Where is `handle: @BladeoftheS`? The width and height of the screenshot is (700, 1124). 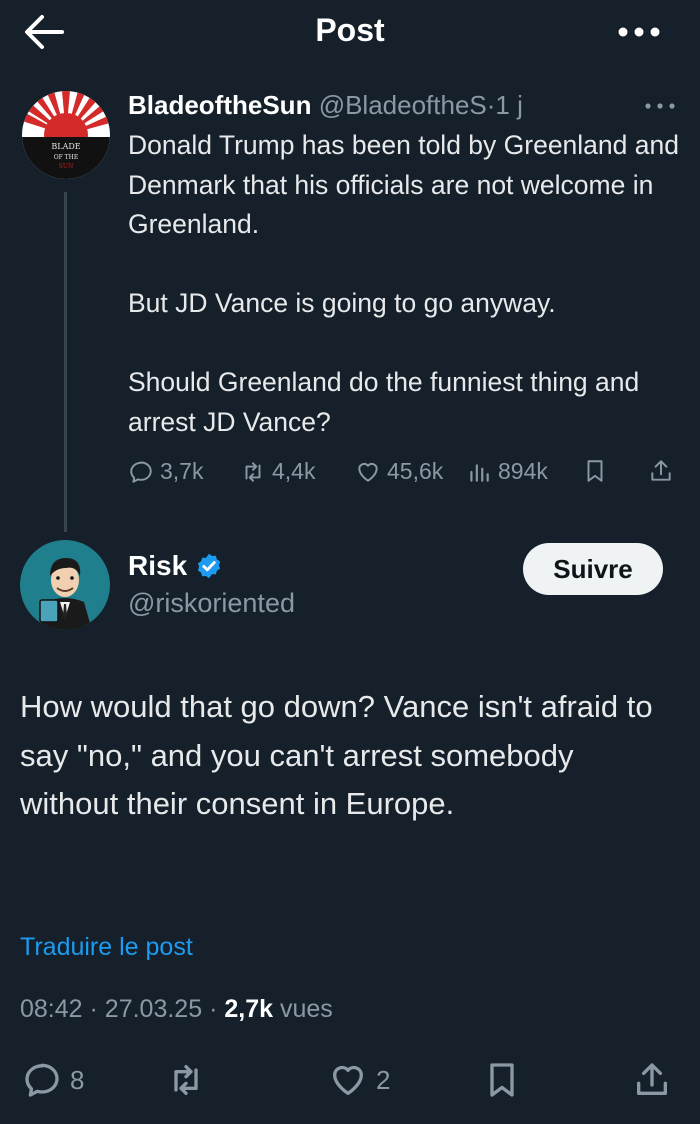
handle: @BladeoftheS is located at coordinates (403, 105).